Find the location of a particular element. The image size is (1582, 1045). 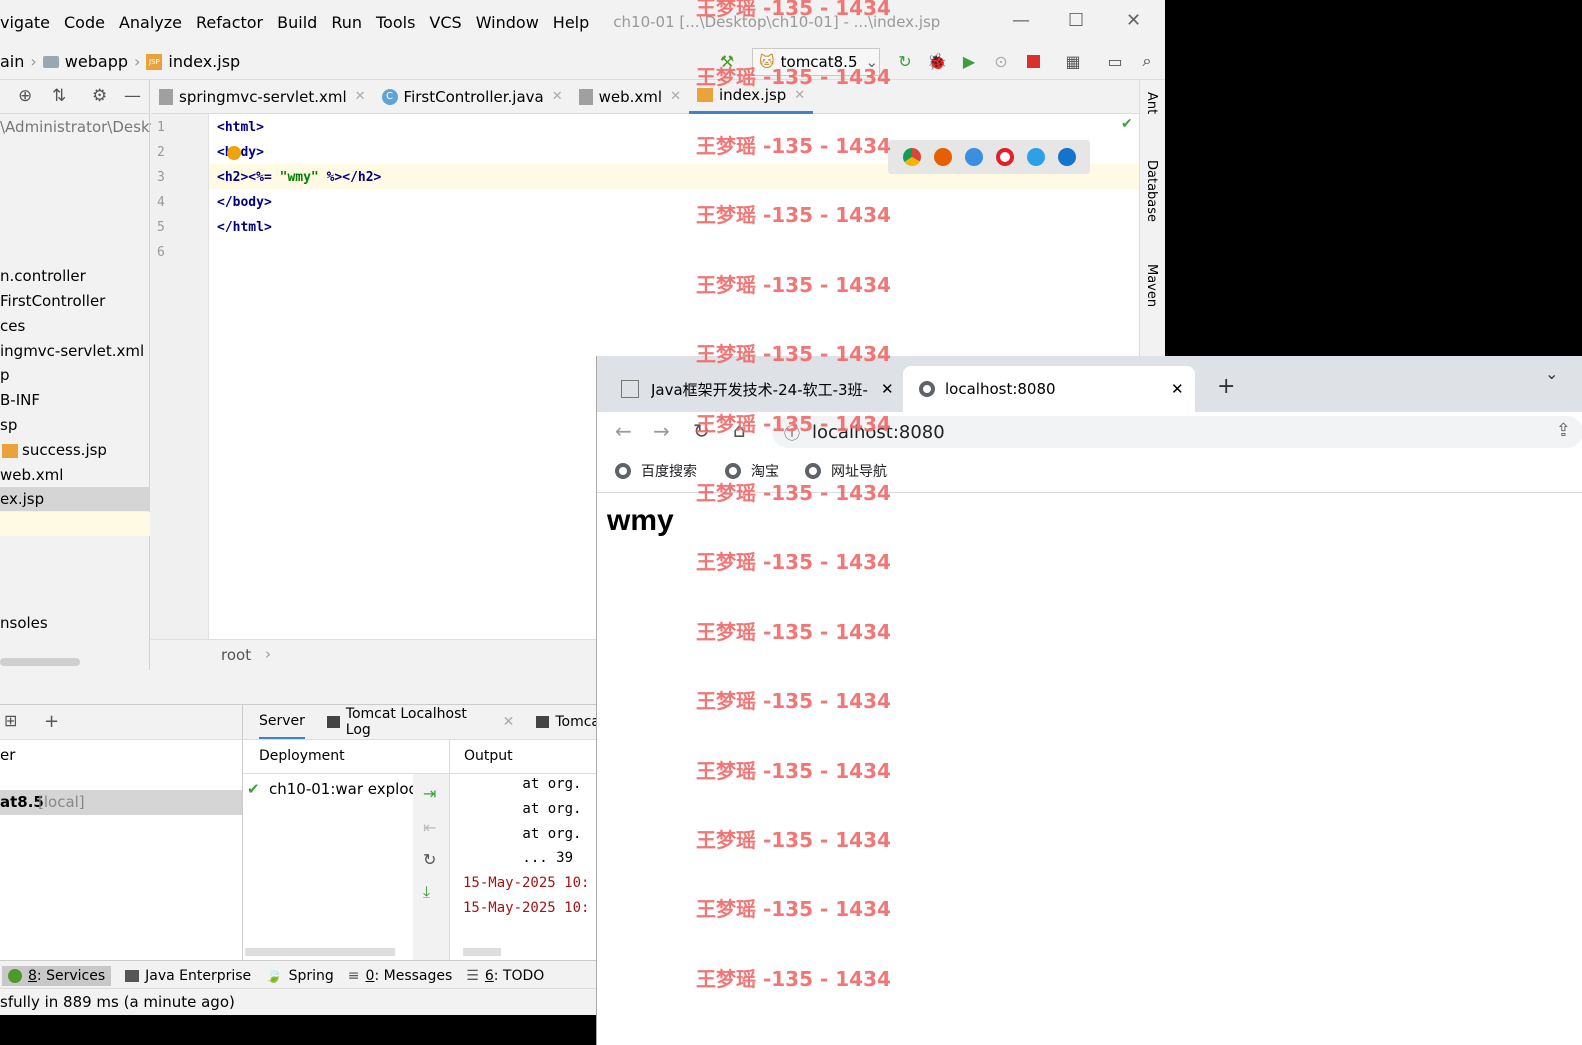

deploy-icon: ⇥ is located at coordinates (429, 793).